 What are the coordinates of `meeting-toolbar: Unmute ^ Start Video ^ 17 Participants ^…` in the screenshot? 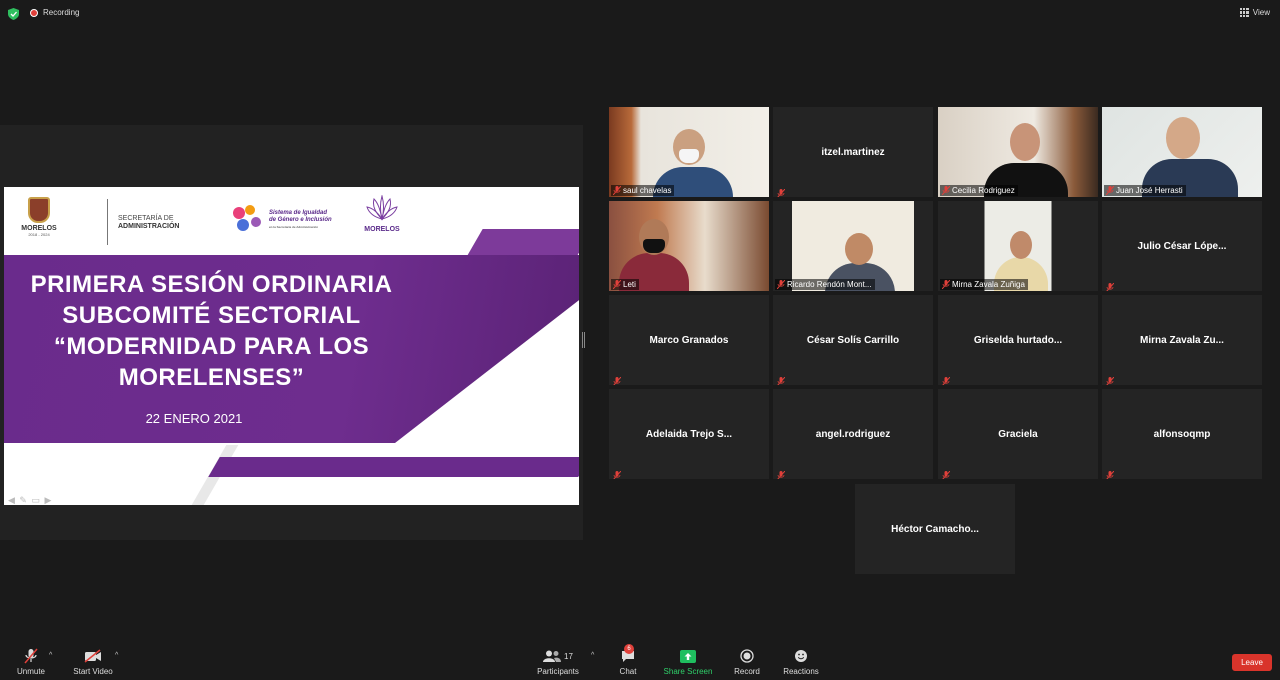 It's located at (640, 661).